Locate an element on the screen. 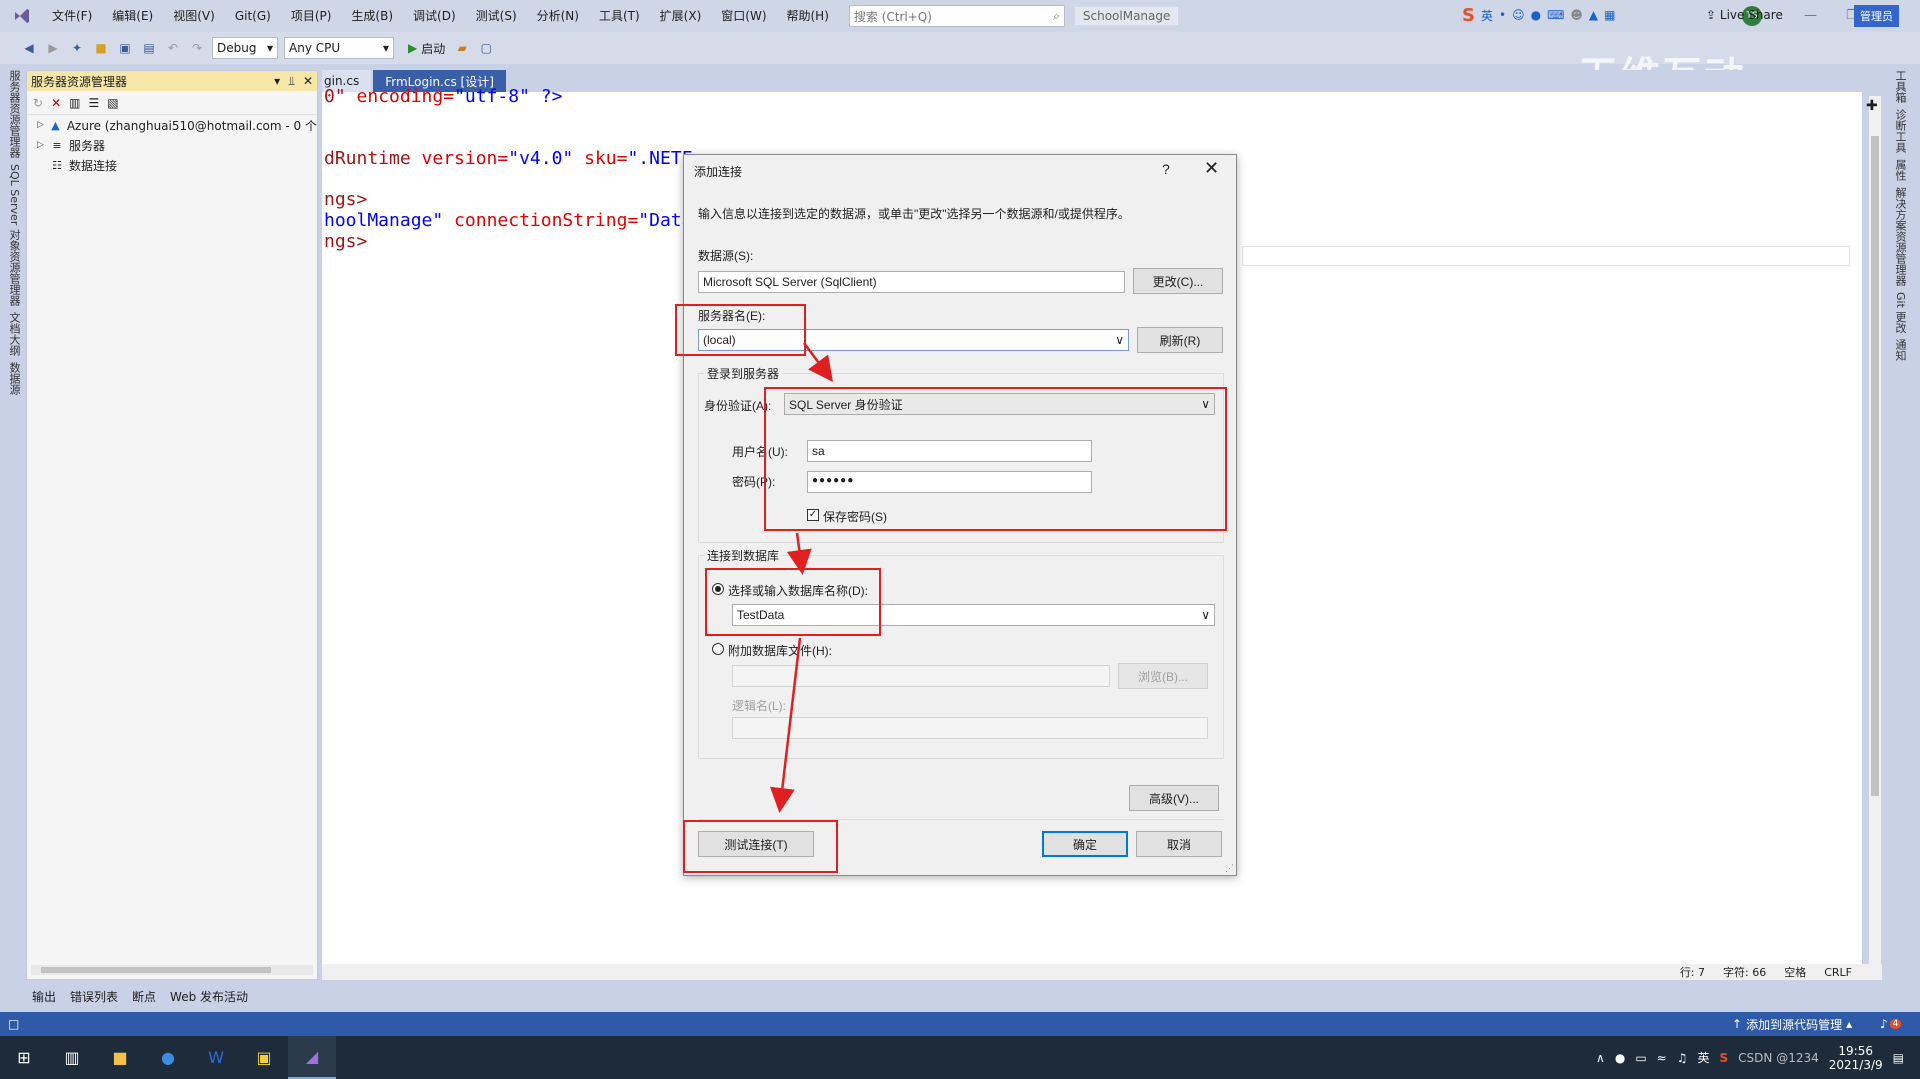  save-all-icon: ▤ is located at coordinates (149, 48).